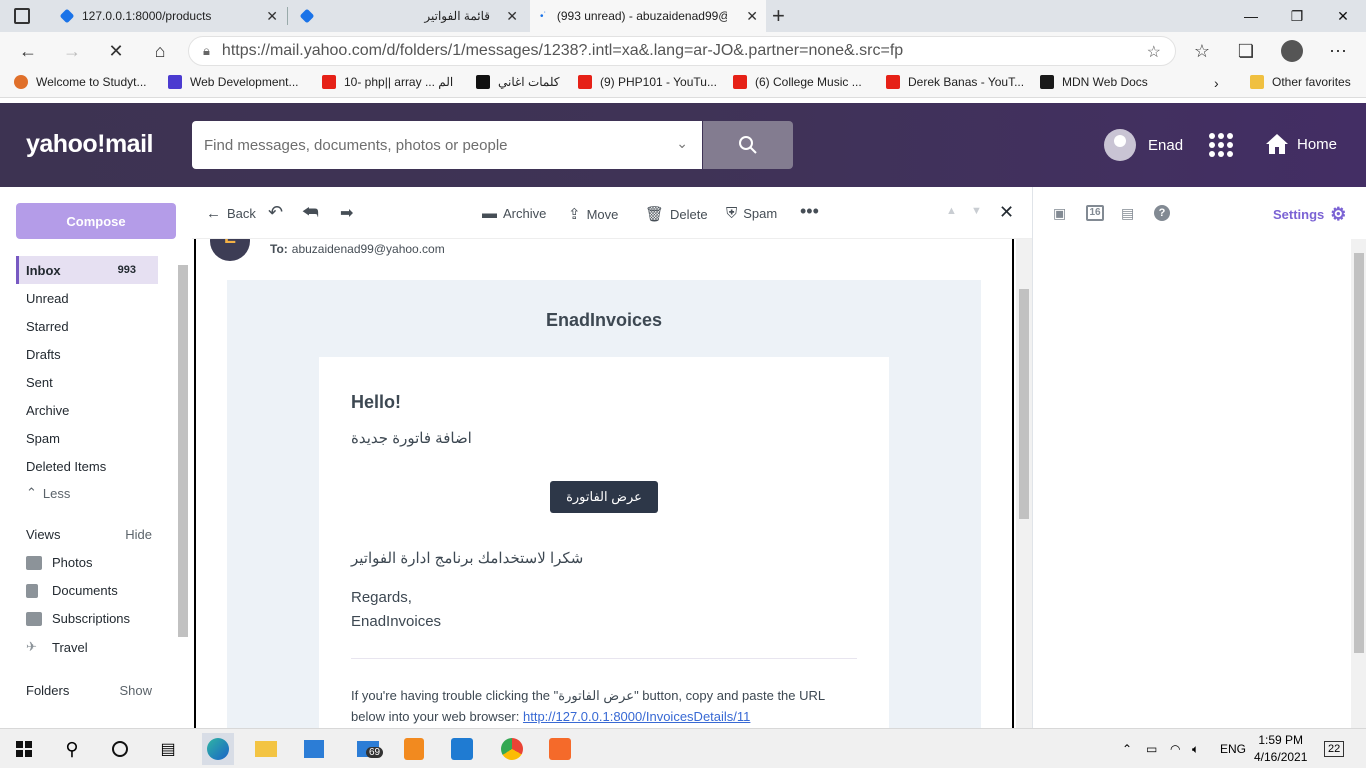 The width and height of the screenshot is (1366, 768). Describe the element at coordinates (87, 354) in the screenshot. I see `sidebar-item-drafts: Drafts` at that location.